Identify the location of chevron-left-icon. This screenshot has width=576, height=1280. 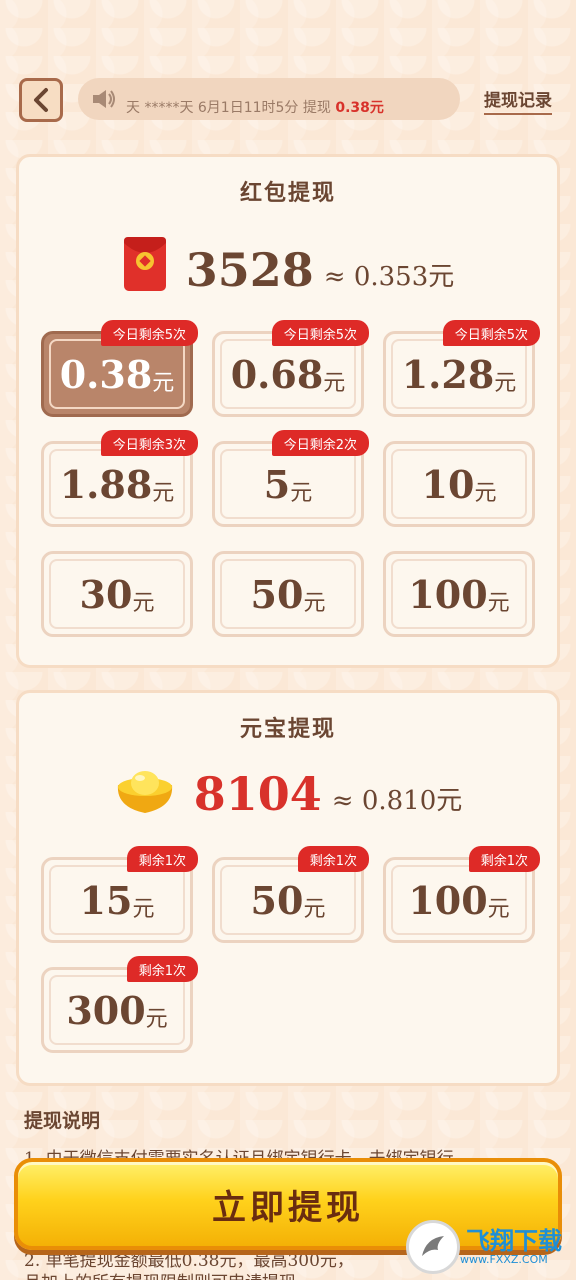
(41, 100).